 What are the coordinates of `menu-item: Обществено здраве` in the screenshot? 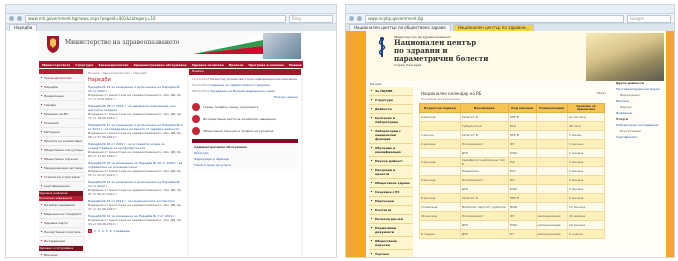 It's located at (391, 183).